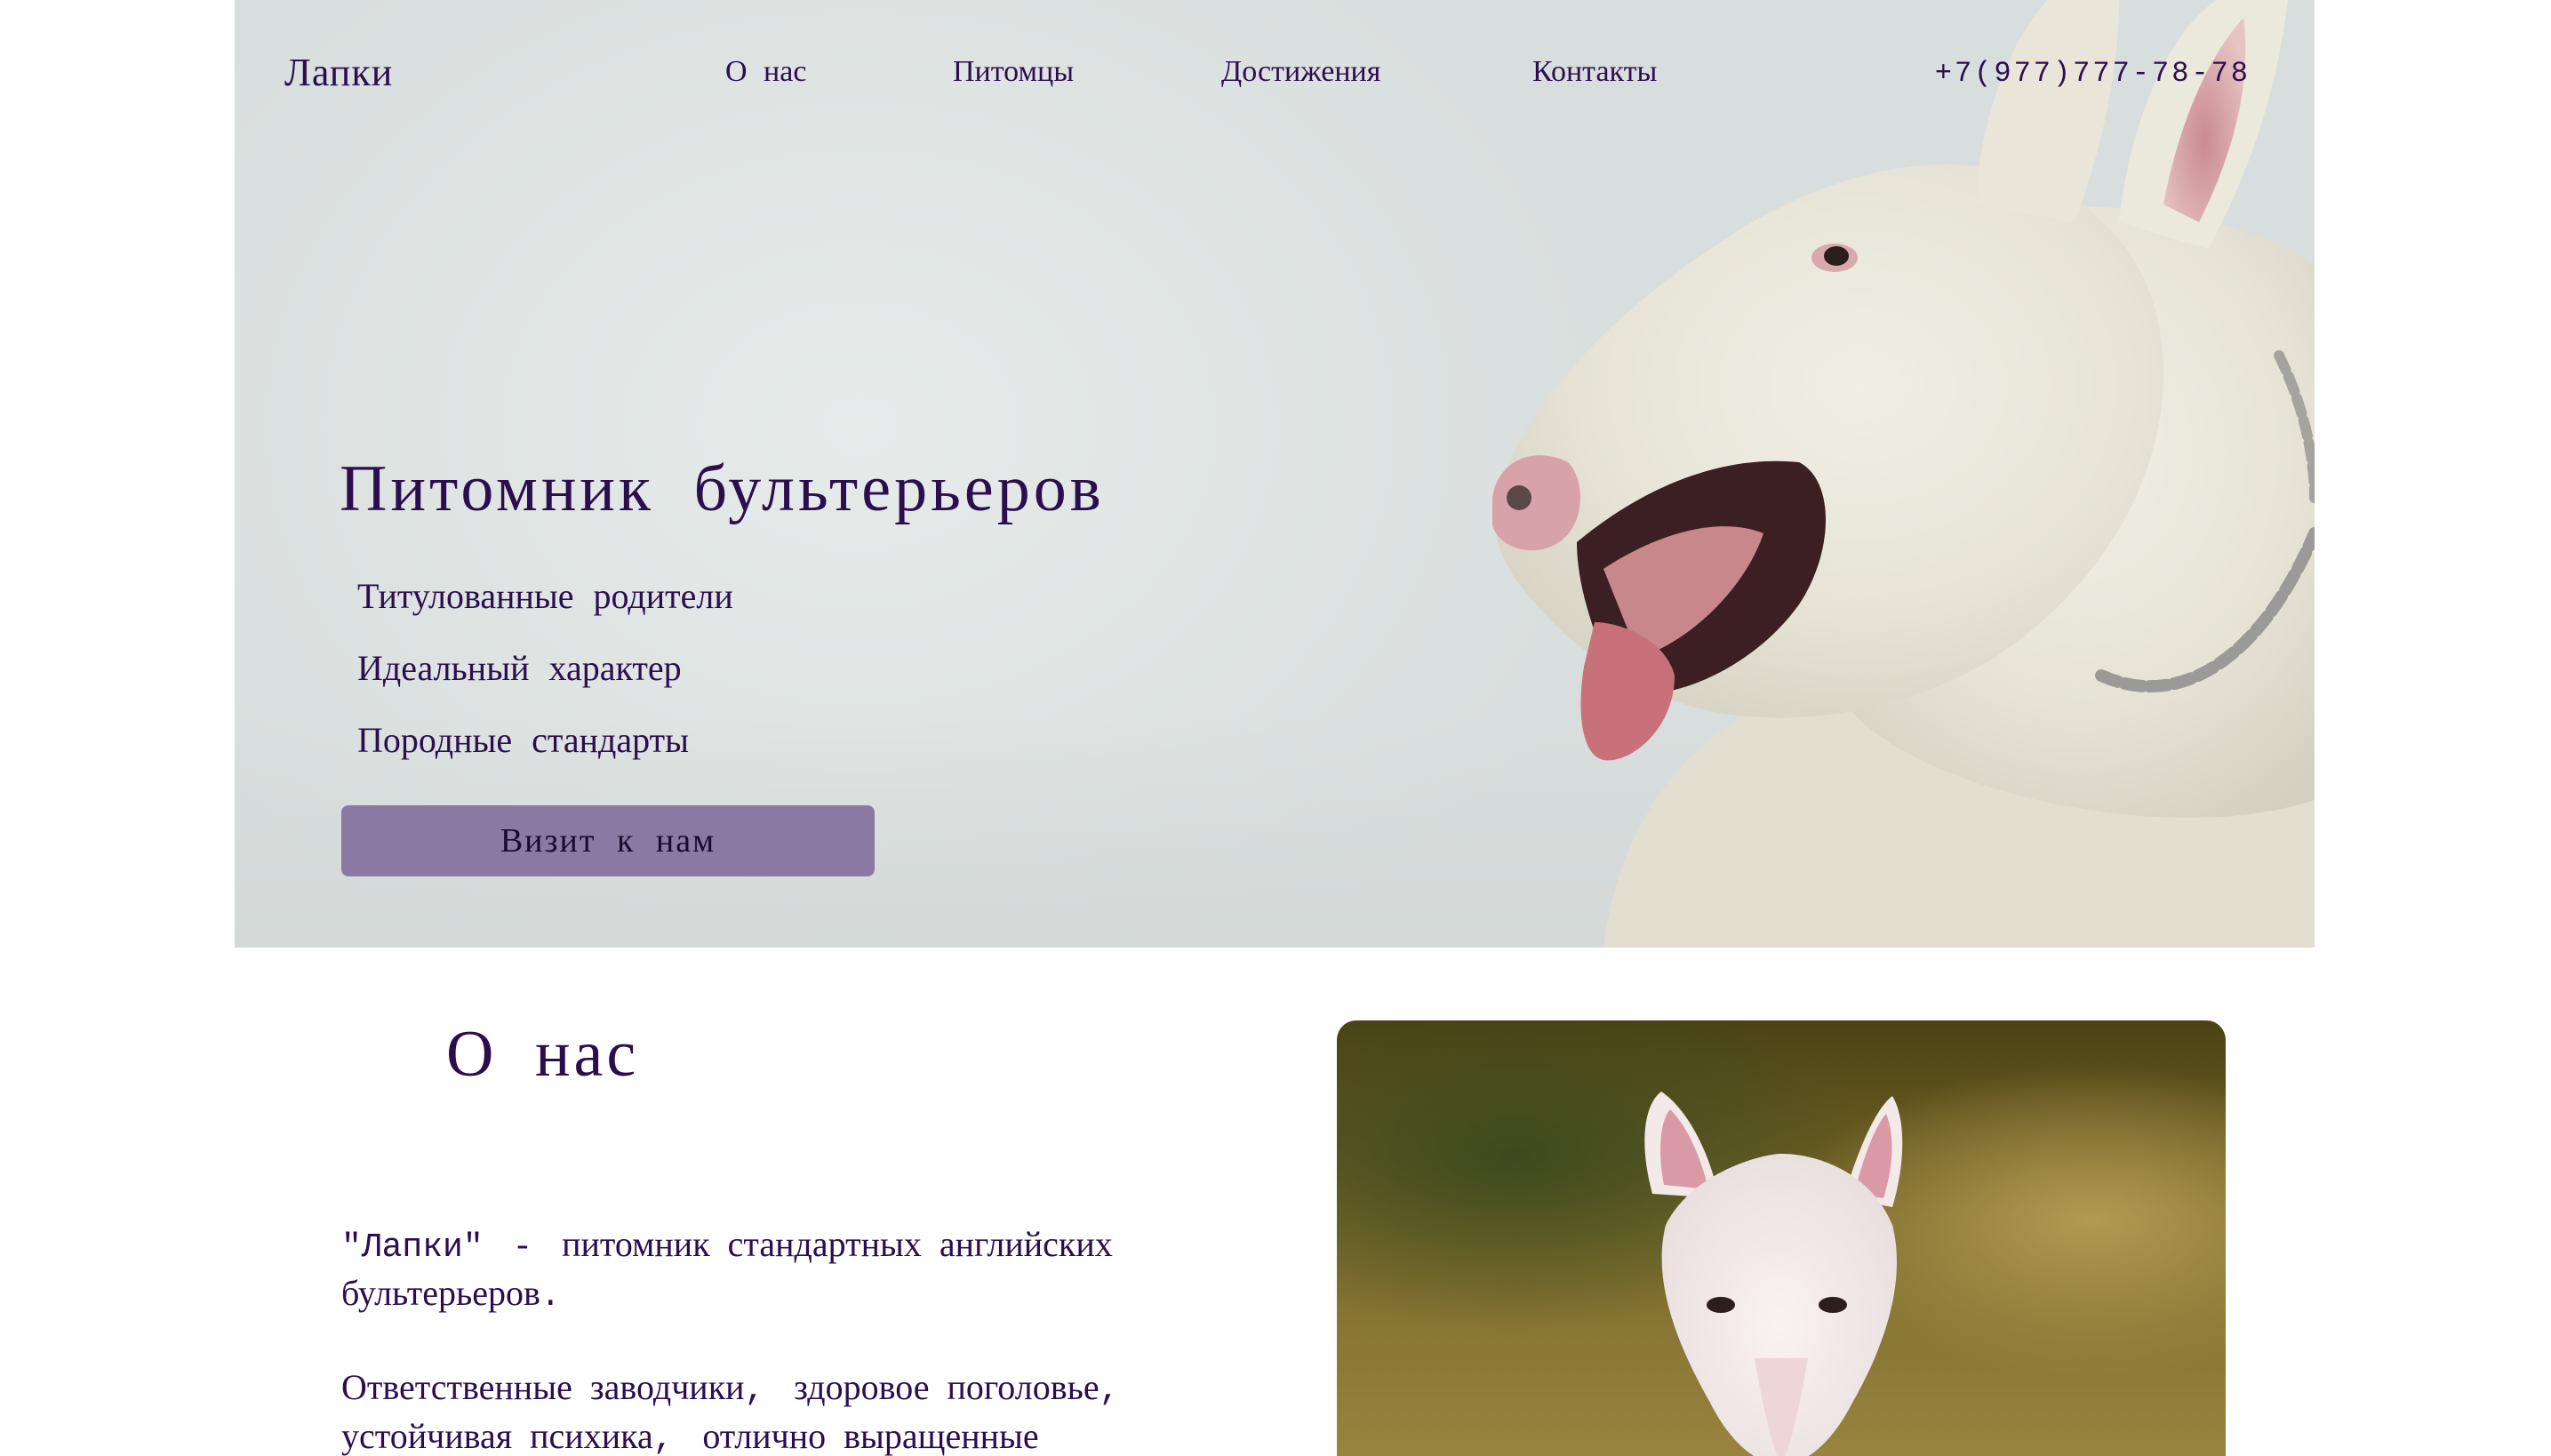 Image resolution: width=2551 pixels, height=1456 pixels. What do you see at coordinates (608, 840) in the screenshot?
I see `visit-button: Визит к нам` at bounding box center [608, 840].